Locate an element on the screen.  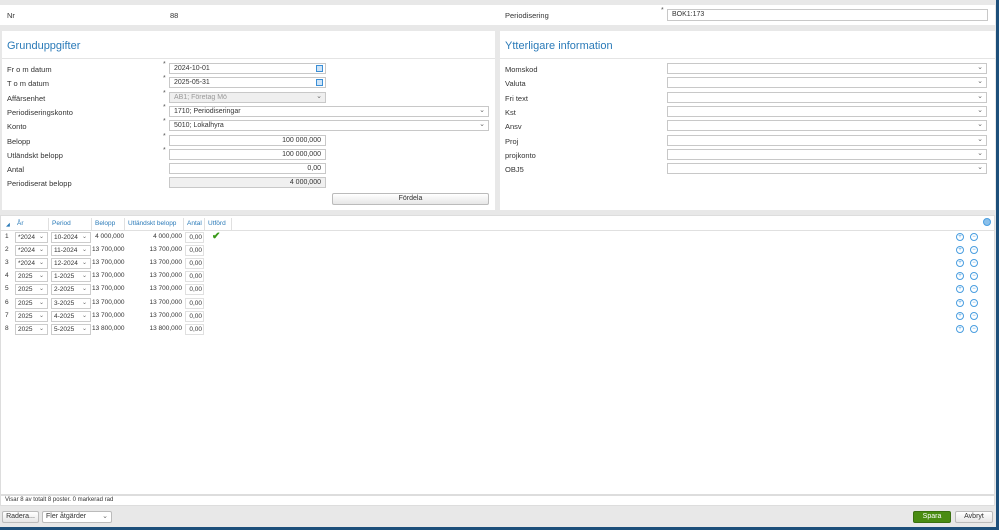
more-actions-dropdown: Fler åtgärder ⌄ is located at coordinates (77, 517).